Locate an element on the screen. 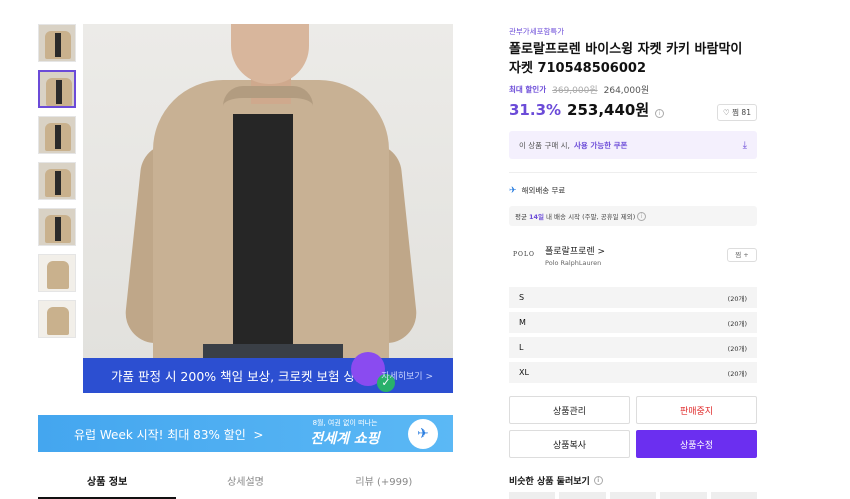  tab-product-info: 상품 정보 is located at coordinates (107, 483).